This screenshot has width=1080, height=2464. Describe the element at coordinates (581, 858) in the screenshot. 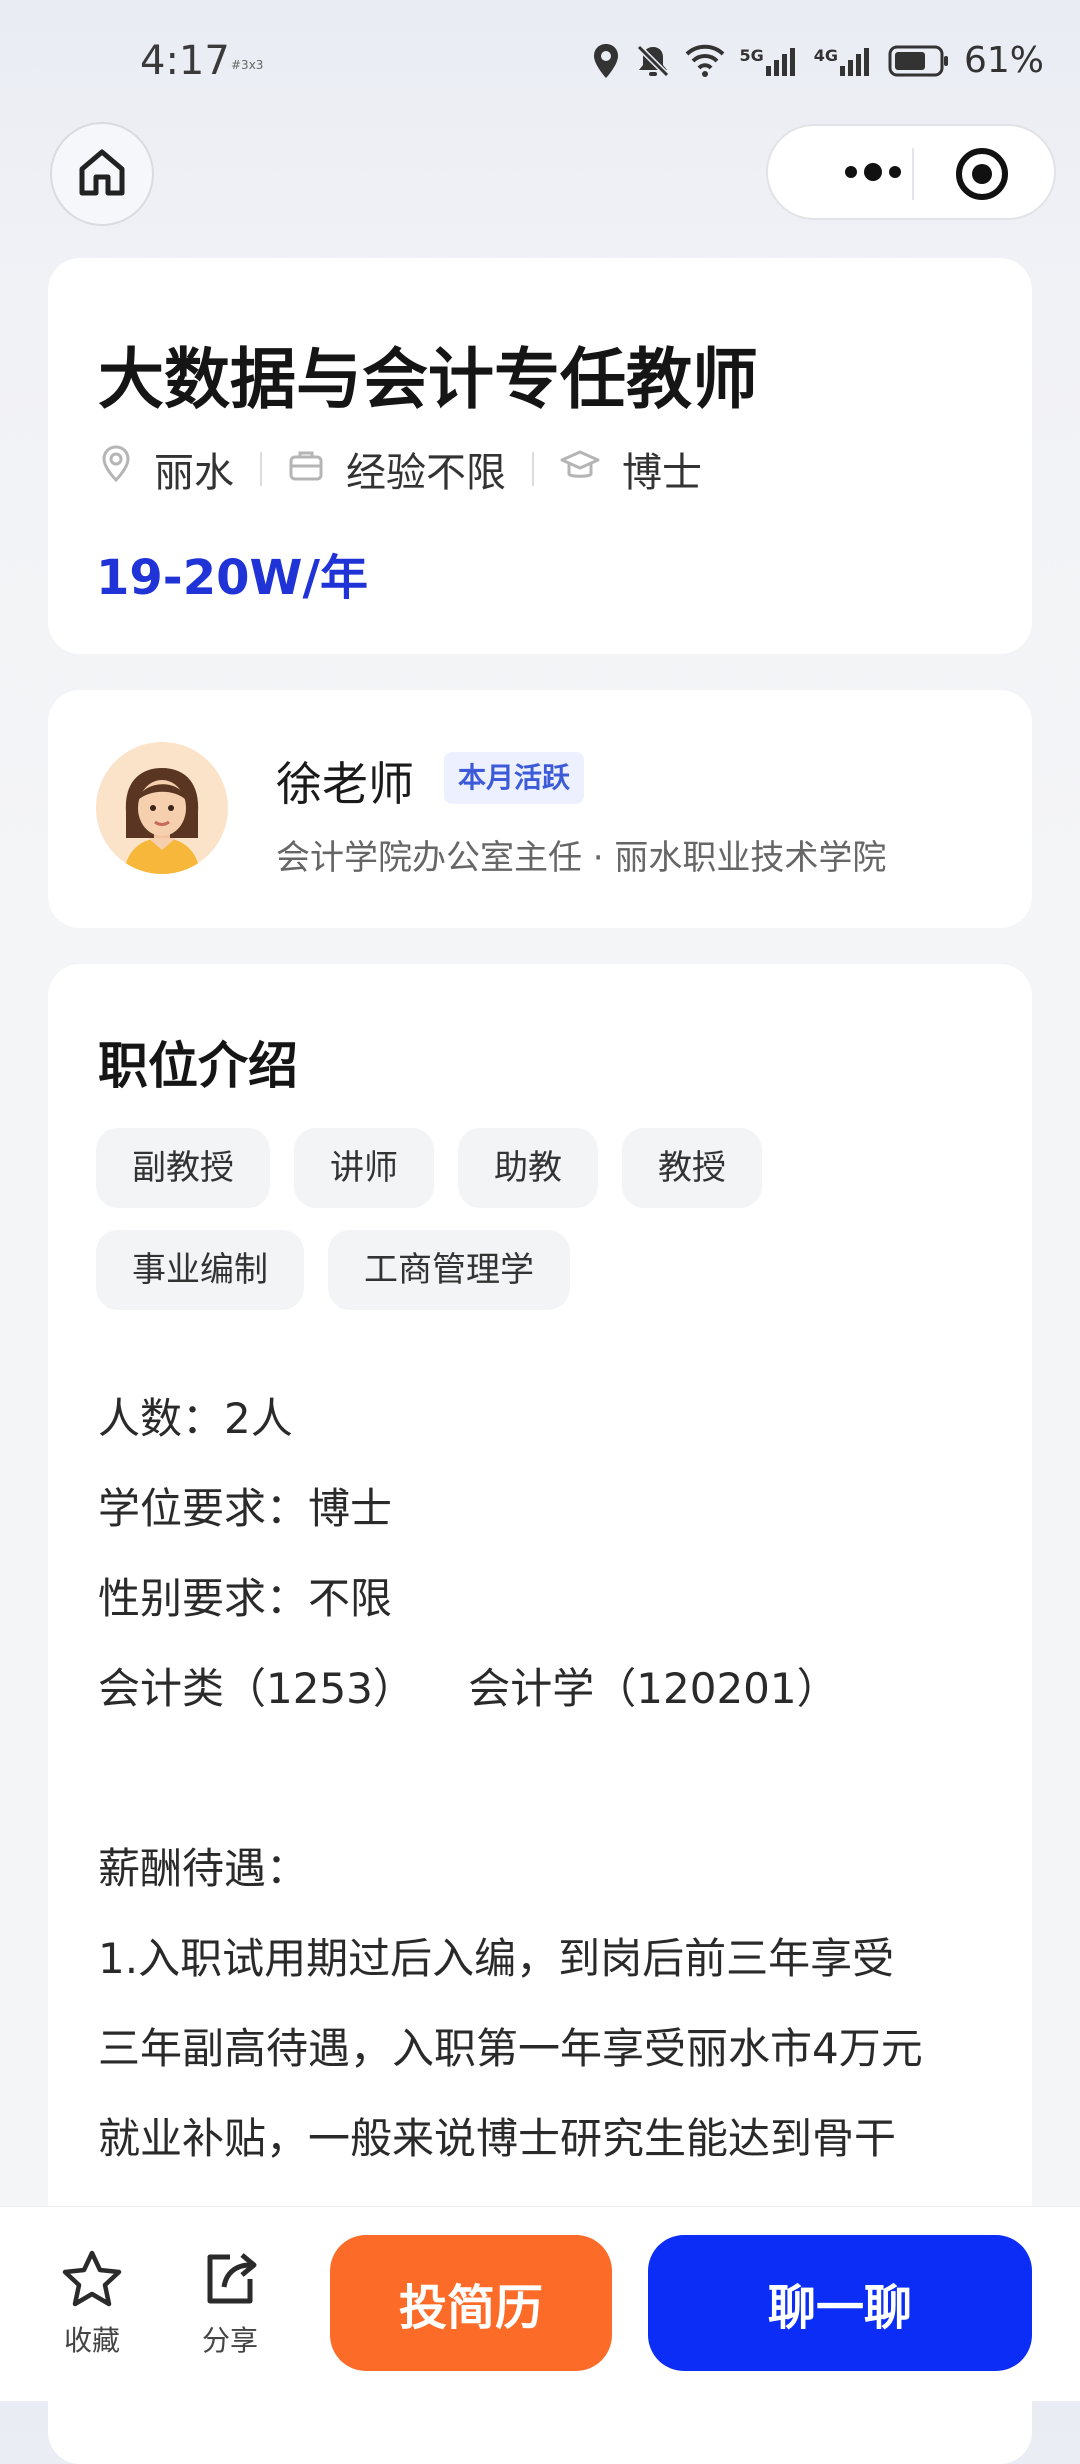

I see `recruiter-organization: 会计学院办公室主任 · 丽水职业技术学院` at that location.